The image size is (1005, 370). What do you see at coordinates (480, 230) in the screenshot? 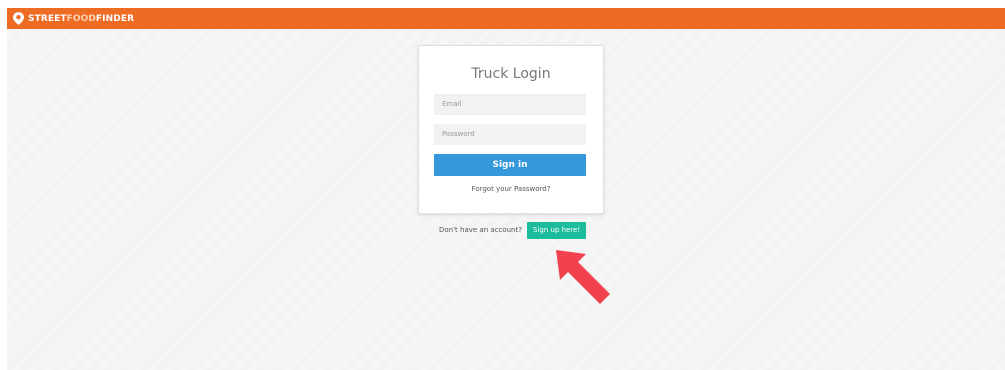
I see `signup-prompt: Don't have an account?` at bounding box center [480, 230].